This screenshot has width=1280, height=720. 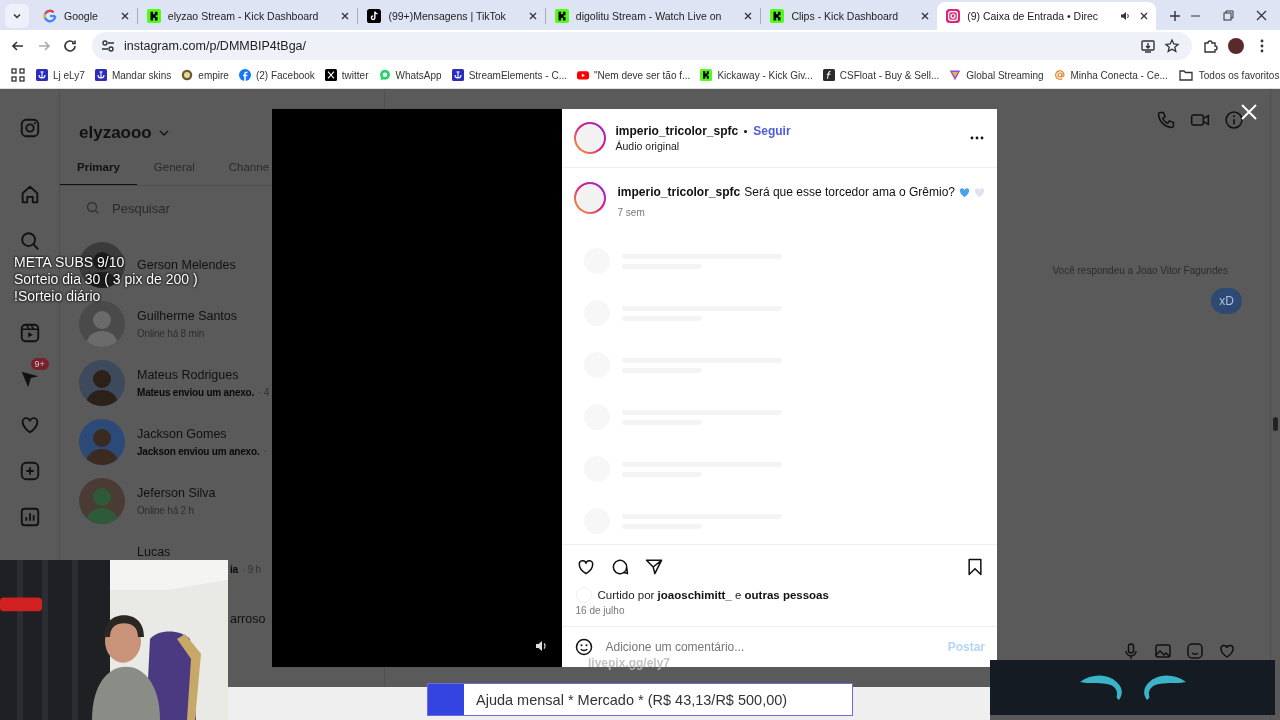 I want to click on all-bookmarks-button: Todos os favoritos, so click(x=1228, y=75).